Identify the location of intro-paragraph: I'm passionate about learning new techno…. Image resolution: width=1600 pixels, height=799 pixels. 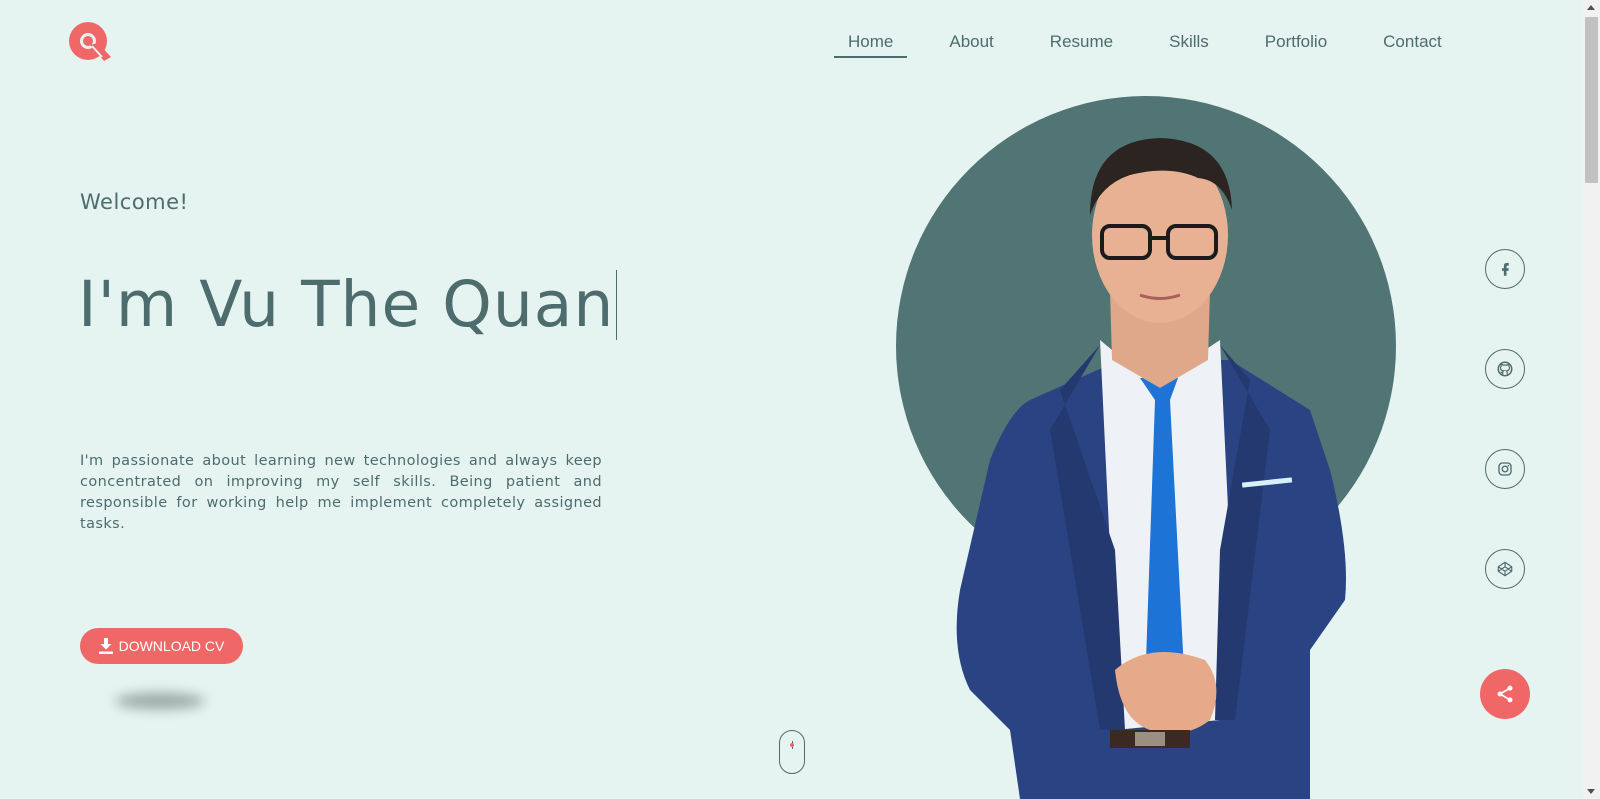
(341, 492).